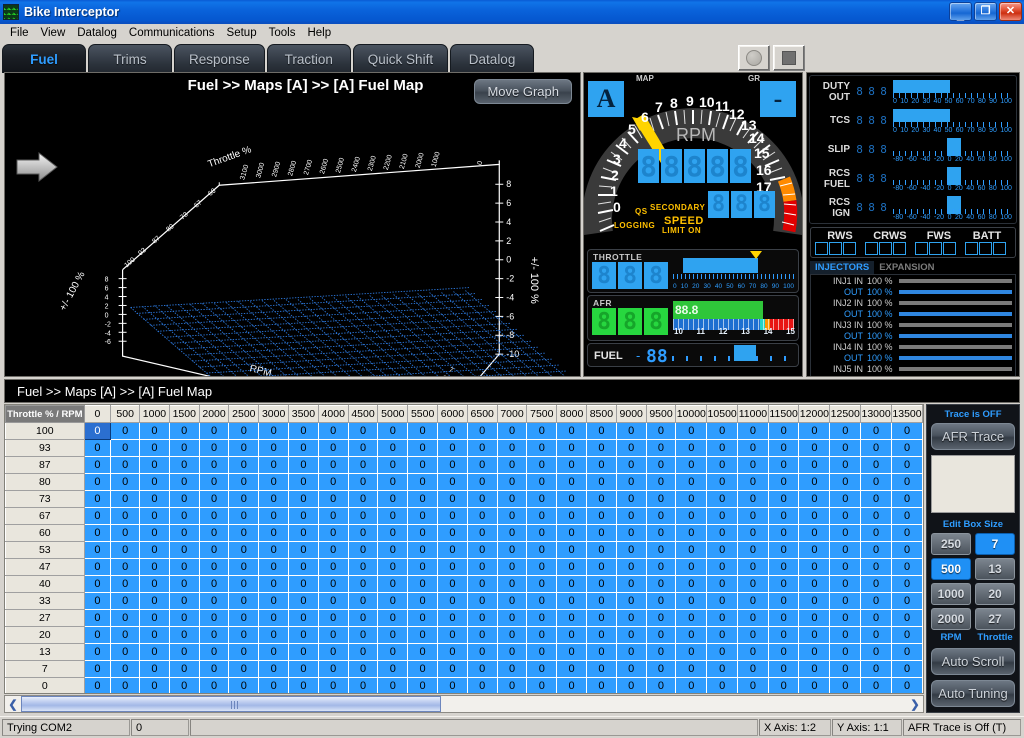  I want to click on rpm-step-2000: 2000, so click(951, 619).